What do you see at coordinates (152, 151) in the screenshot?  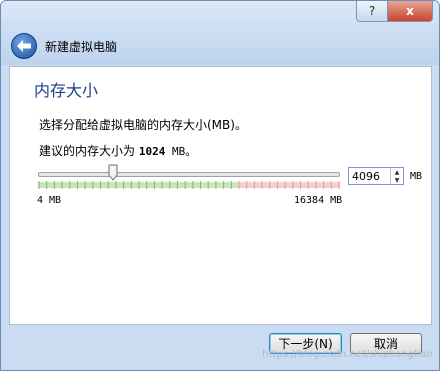 I see `recommended-value: 1024` at bounding box center [152, 151].